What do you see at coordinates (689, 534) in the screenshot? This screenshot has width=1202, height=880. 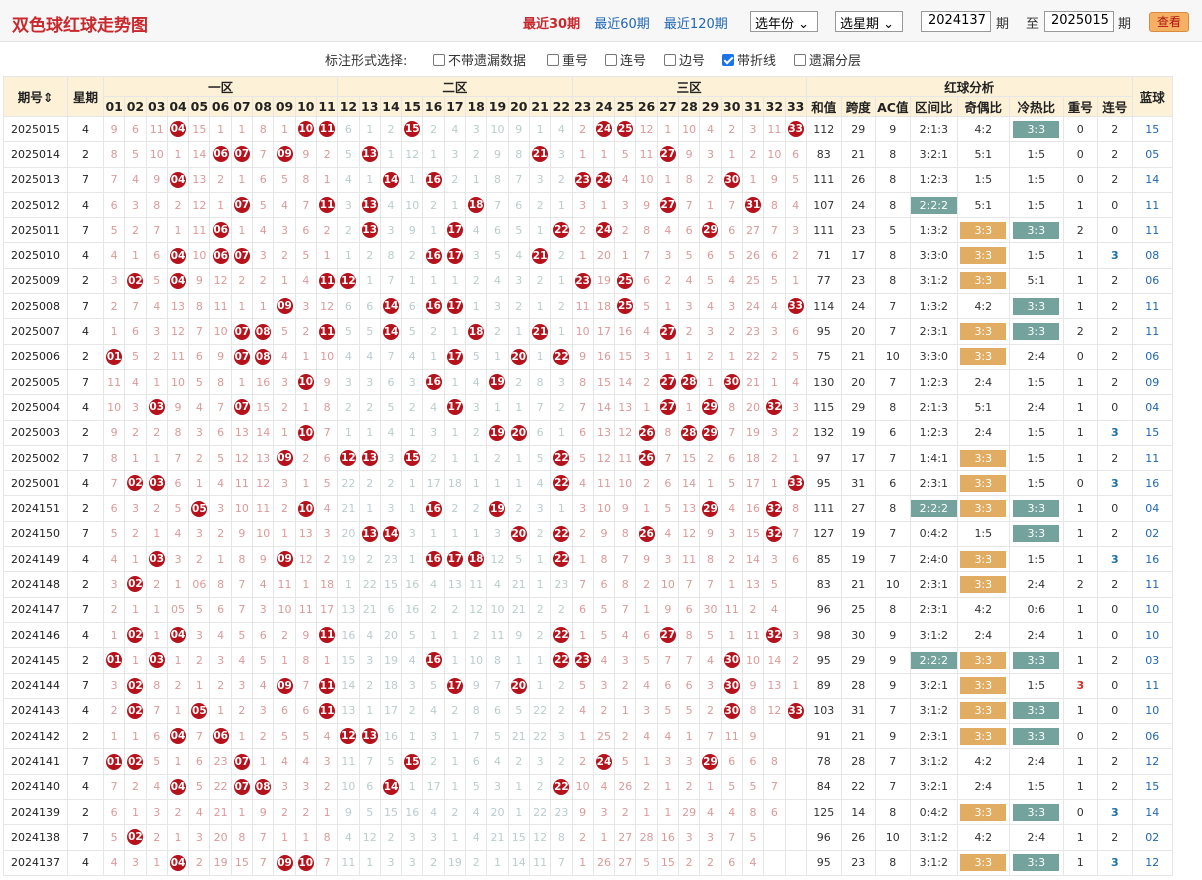 I see `number-cell: 12` at bounding box center [689, 534].